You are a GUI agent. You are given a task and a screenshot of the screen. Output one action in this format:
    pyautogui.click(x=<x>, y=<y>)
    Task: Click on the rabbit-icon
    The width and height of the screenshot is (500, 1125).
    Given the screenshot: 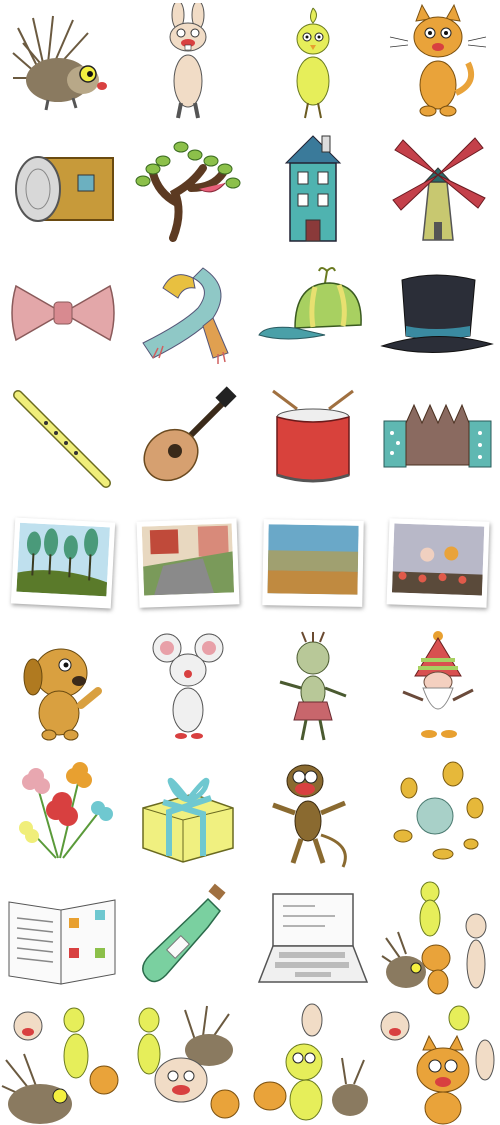 What is the action you would take?
    pyautogui.click(x=187, y=60)
    